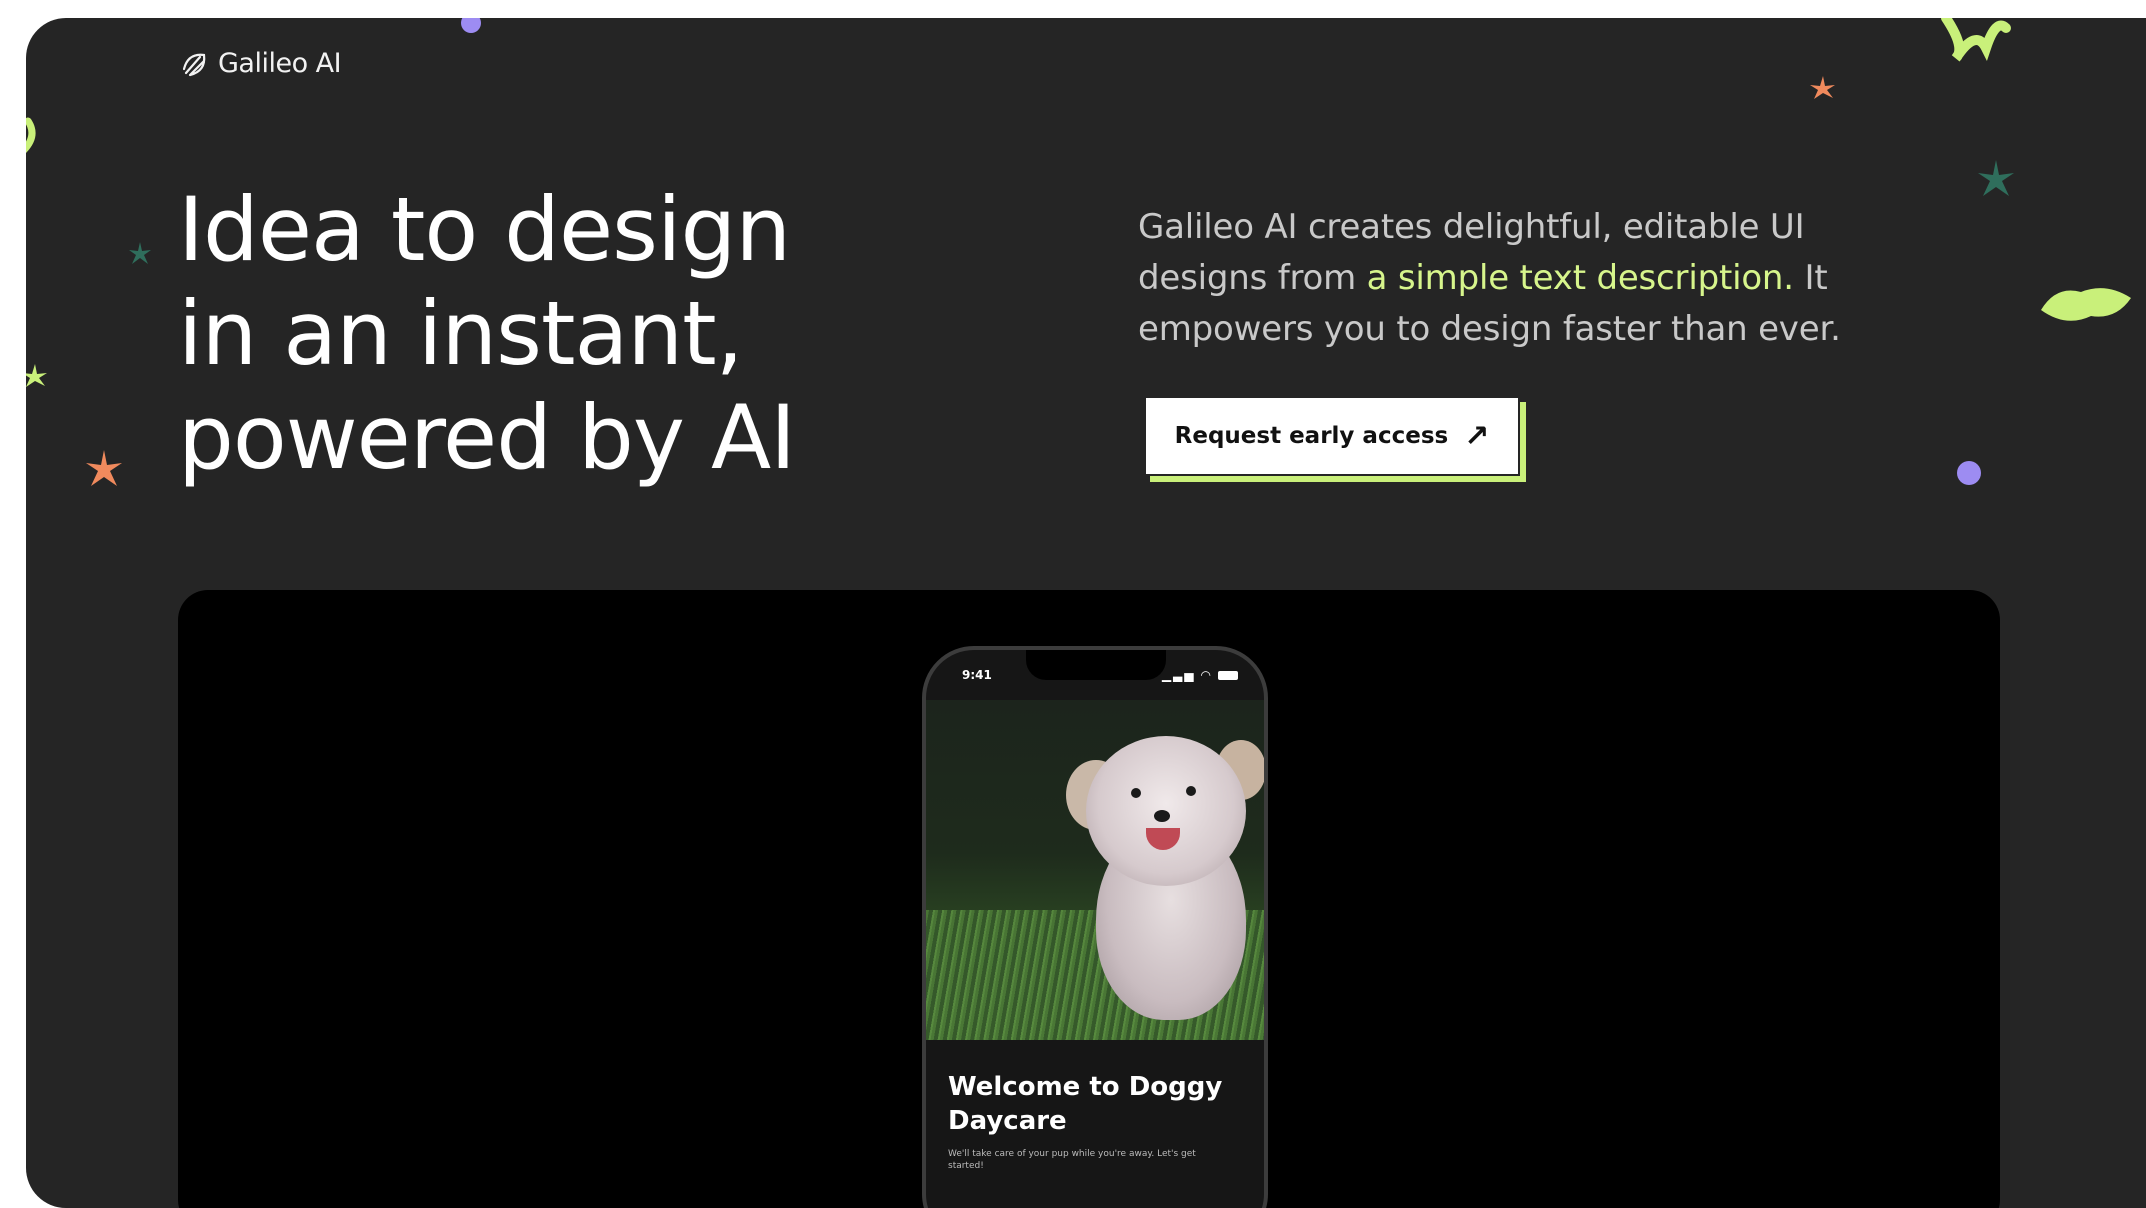 The image size is (2146, 1208). I want to click on hero-title-line-3: powered by AI, so click(487, 437).